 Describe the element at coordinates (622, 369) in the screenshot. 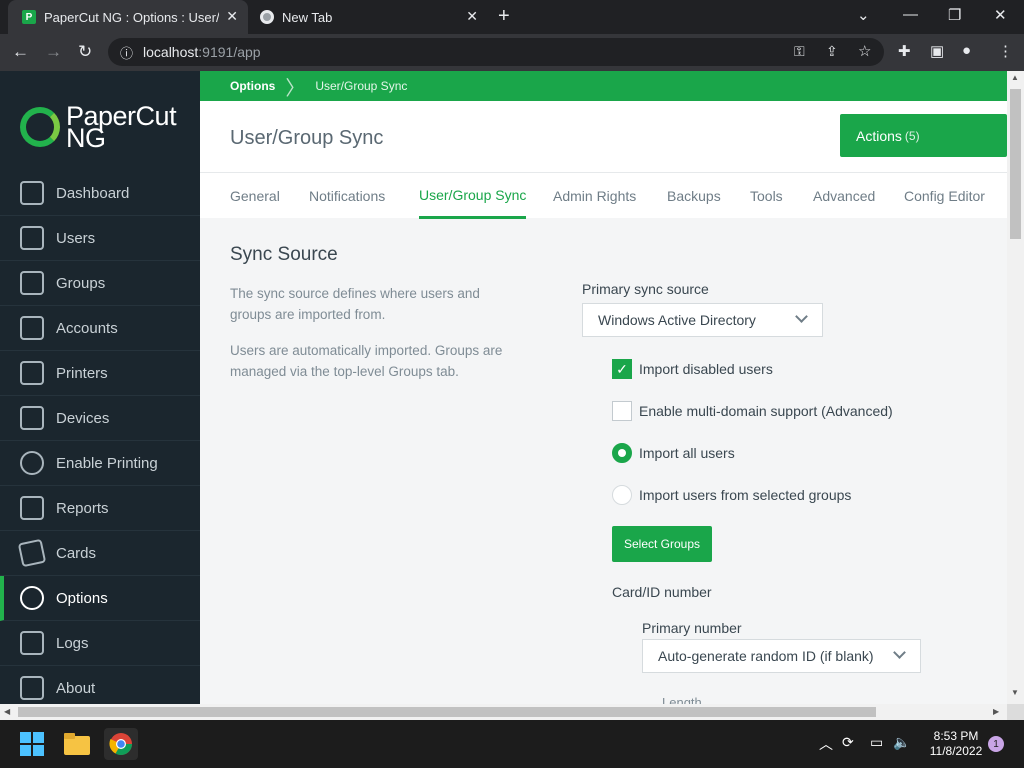

I see `import-disabled-checkbox: ✓` at that location.